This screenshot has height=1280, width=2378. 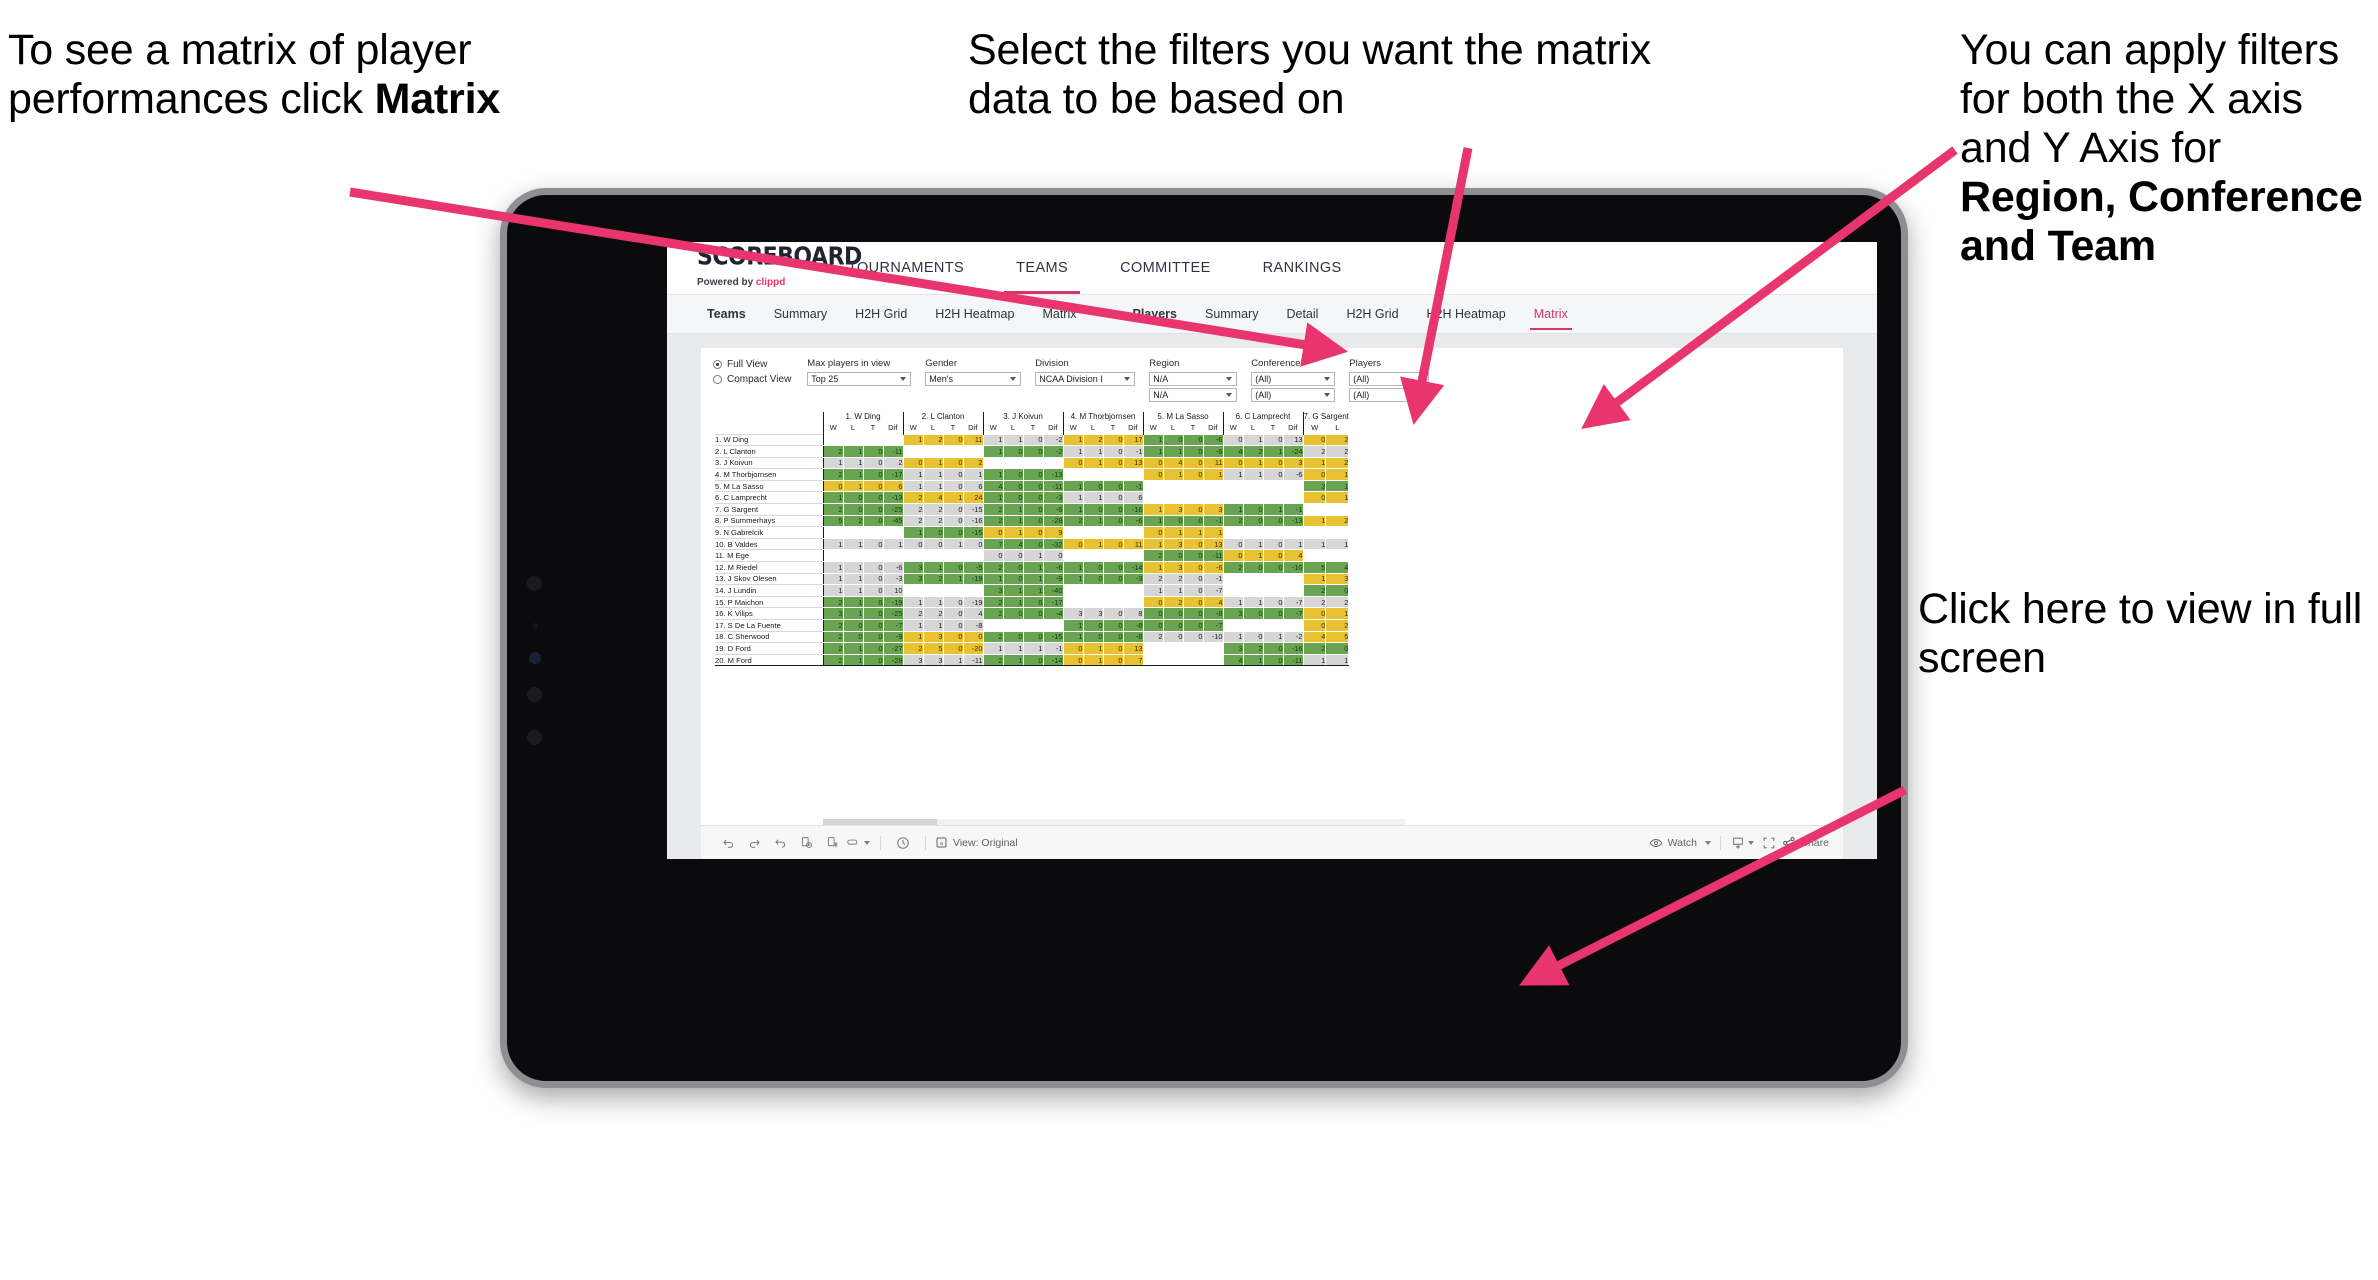 What do you see at coordinates (1085, 379) in the screenshot?
I see `filter-division-select: NCAA Division I` at bounding box center [1085, 379].